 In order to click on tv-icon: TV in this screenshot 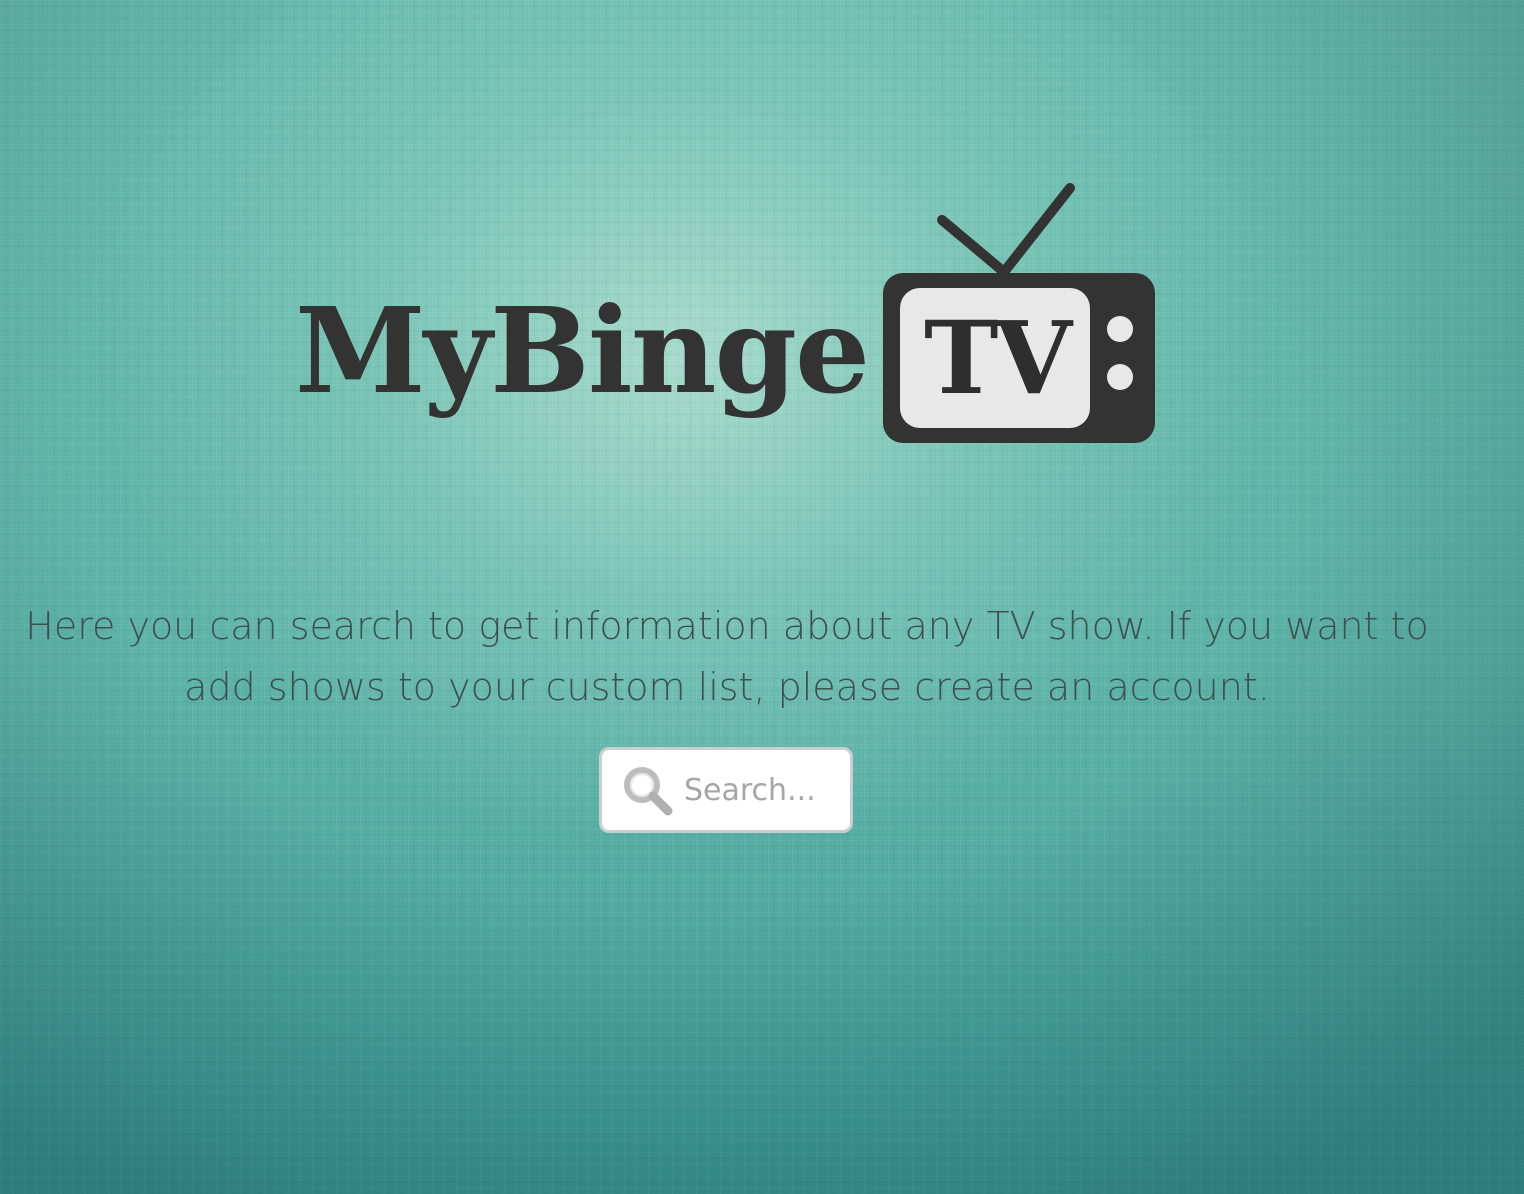, I will do `click(1020, 315)`.